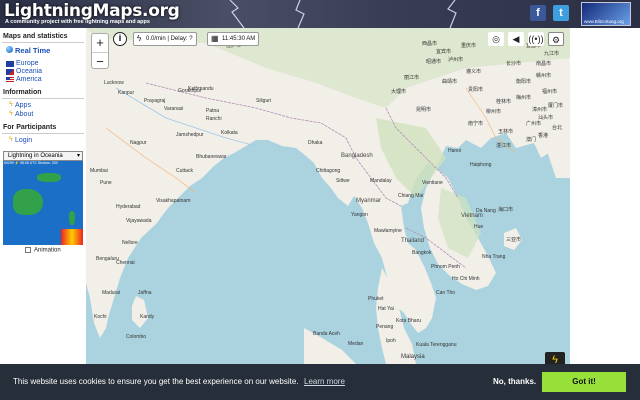  Describe the element at coordinates (29, 79) in the screenshot. I see `sidebar-item-america: America` at that location.